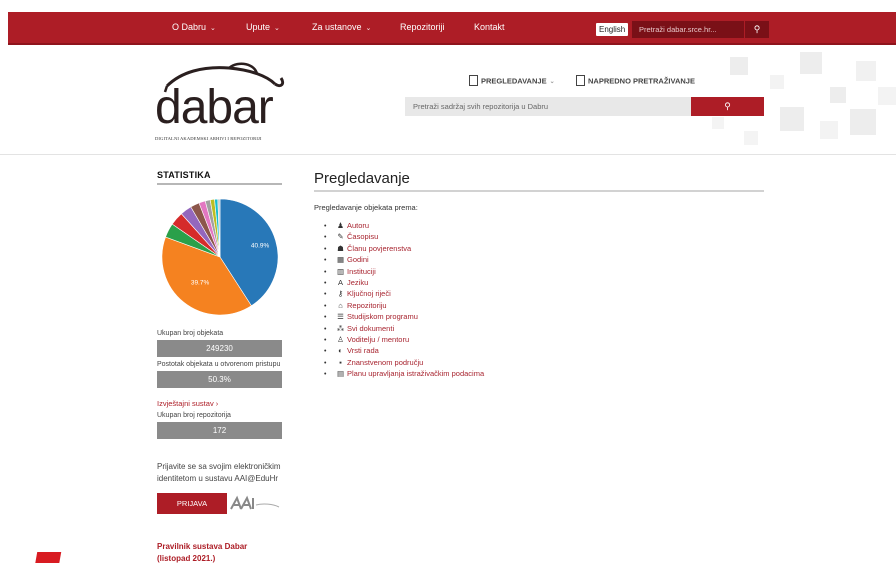 This screenshot has height=563, width=896. I want to click on logo-wordmark: dabar, so click(214, 107).